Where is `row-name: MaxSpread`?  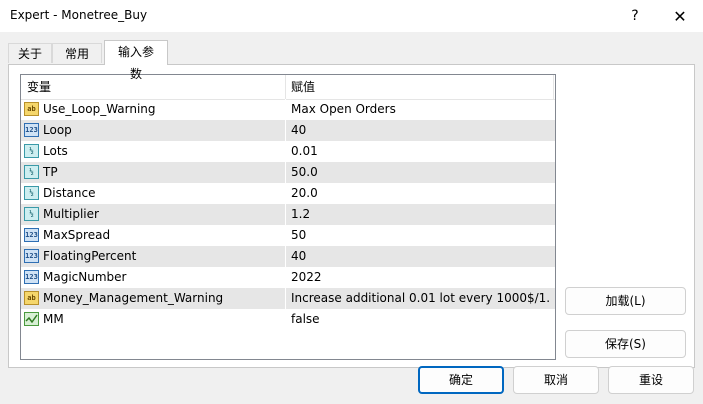
row-name: MaxSpread is located at coordinates (77, 235).